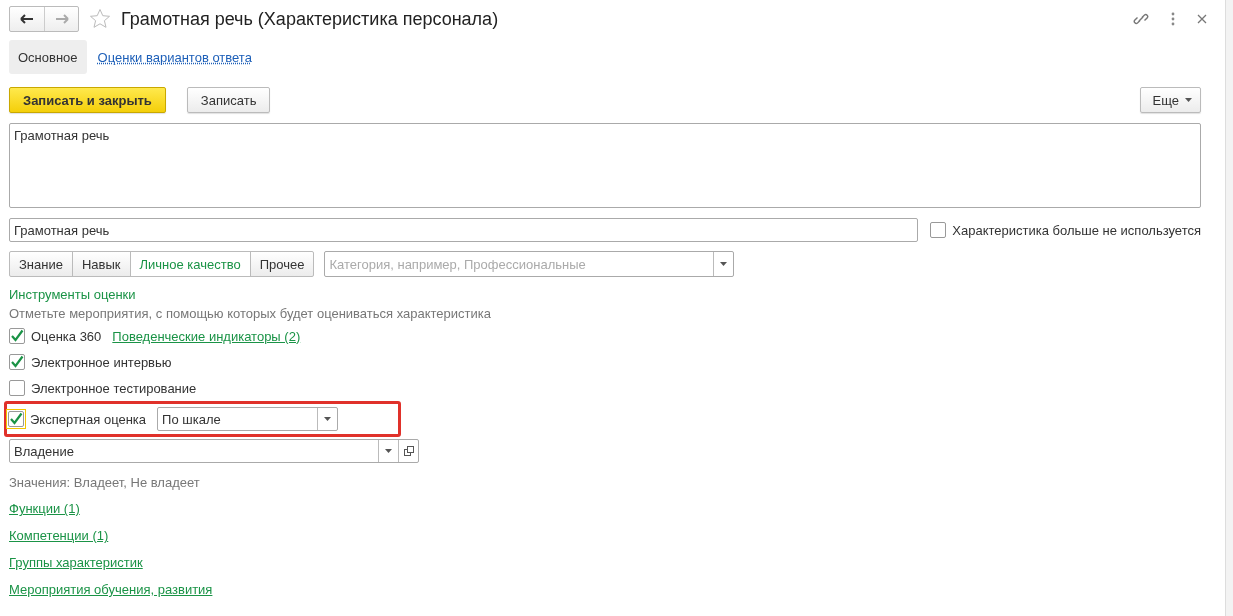  Describe the element at coordinates (111, 589) in the screenshot. I see `related-link: Мероприятия обучения, развития` at that location.